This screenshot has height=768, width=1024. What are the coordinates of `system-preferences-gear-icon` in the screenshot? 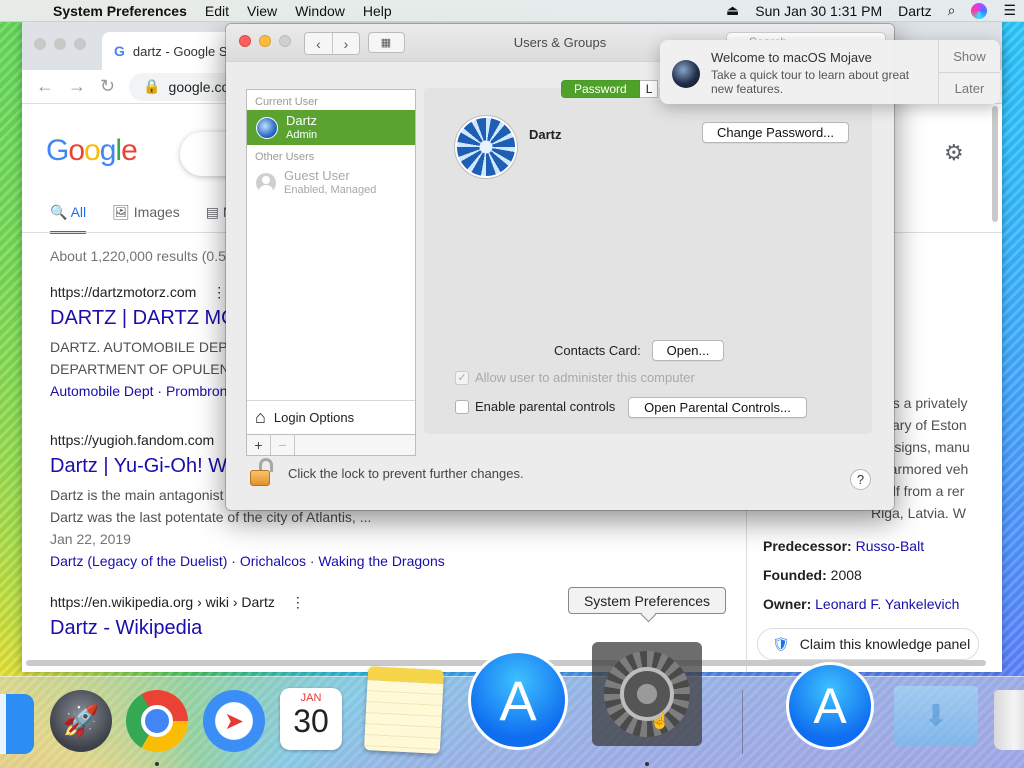 It's located at (647, 694).